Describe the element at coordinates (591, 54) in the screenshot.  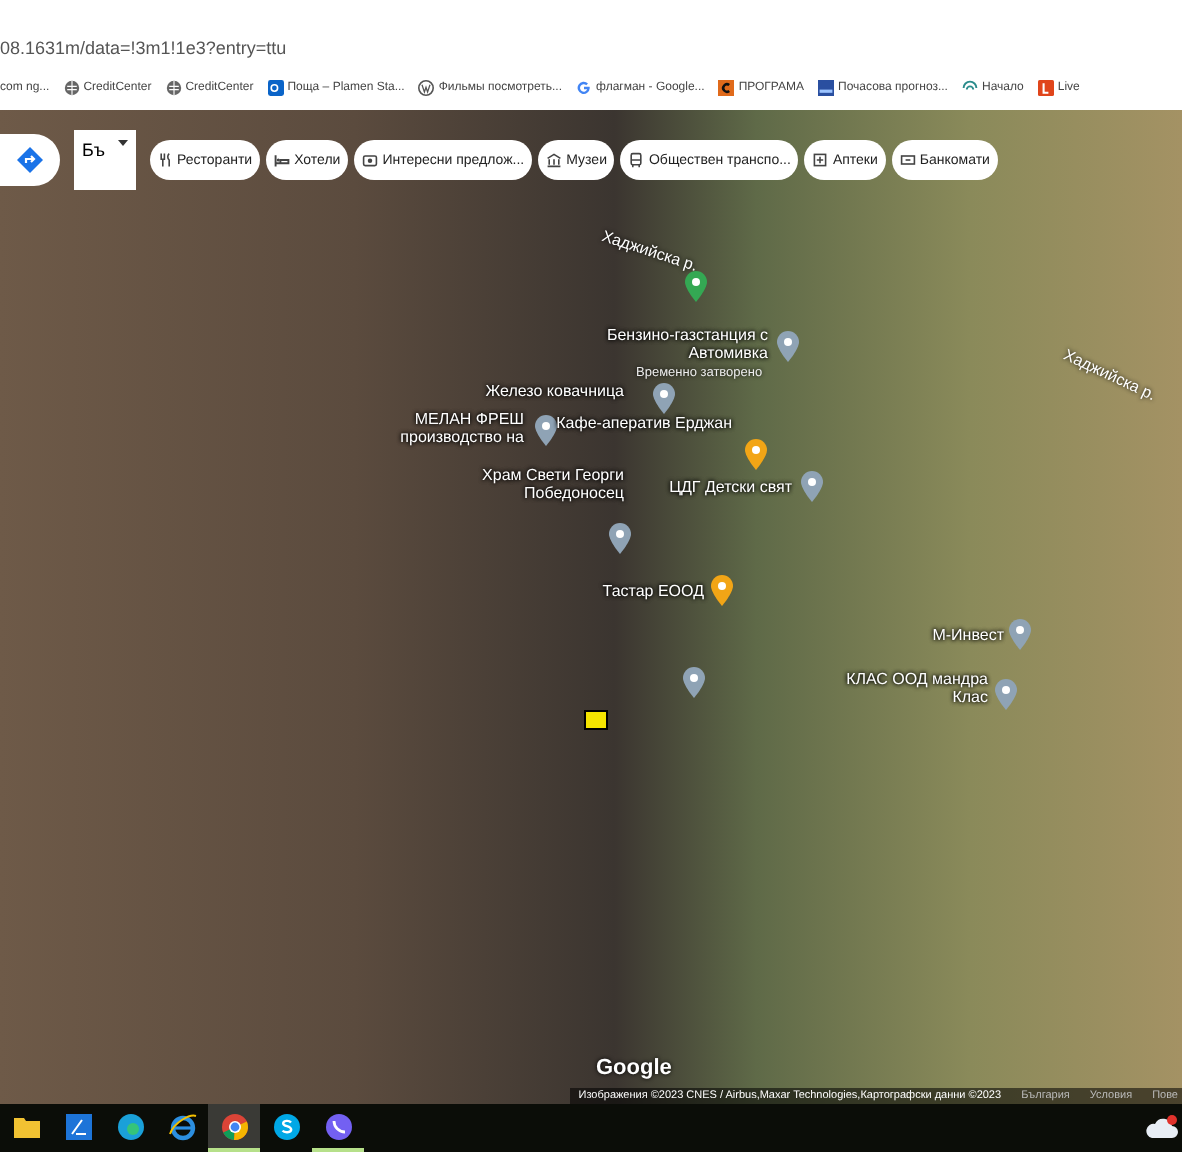
I see `address-bar-url: 08.1631m/data=!3m1!1e3?entry=ttu` at that location.